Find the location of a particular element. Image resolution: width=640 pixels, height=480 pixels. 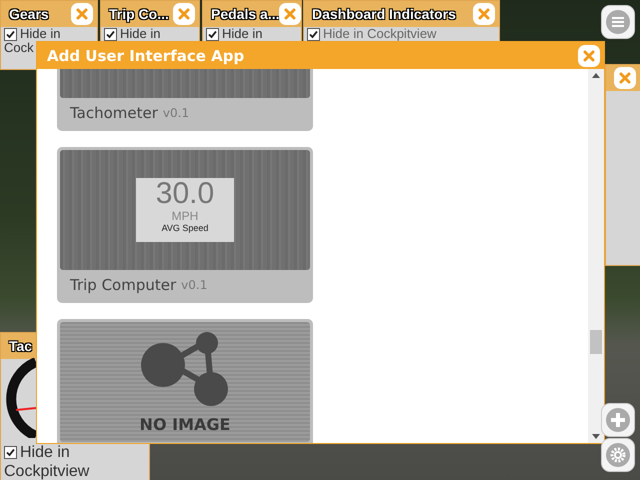

scrollbar is located at coordinates (596, 256).